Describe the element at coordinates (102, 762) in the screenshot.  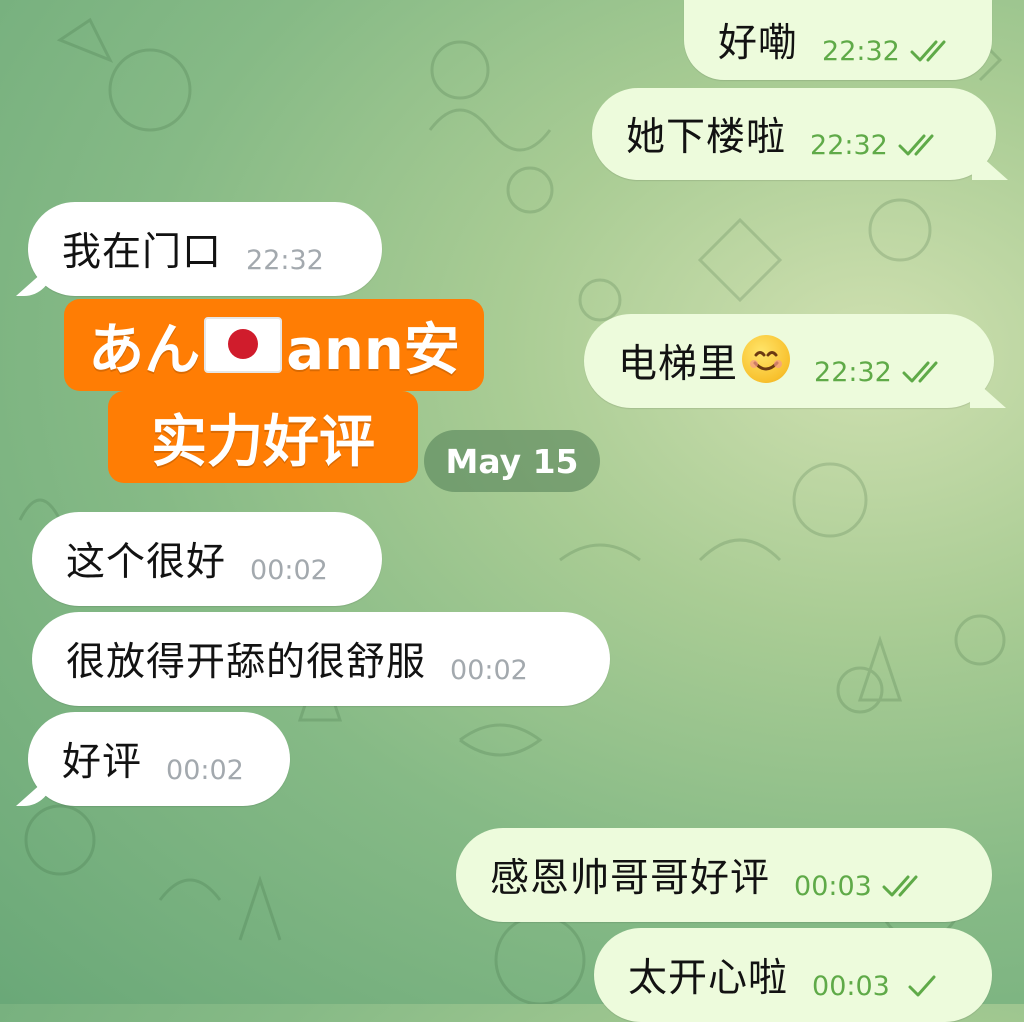
I see `message-text: 好评` at that location.